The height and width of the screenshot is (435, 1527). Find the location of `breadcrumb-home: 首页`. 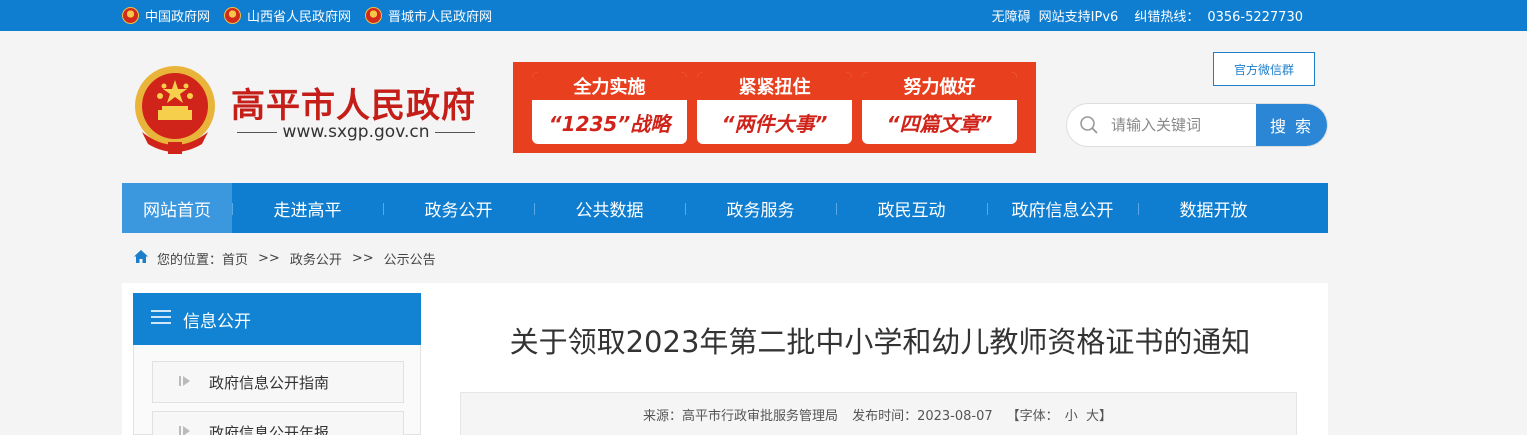

breadcrumb-home: 首页 is located at coordinates (235, 258).